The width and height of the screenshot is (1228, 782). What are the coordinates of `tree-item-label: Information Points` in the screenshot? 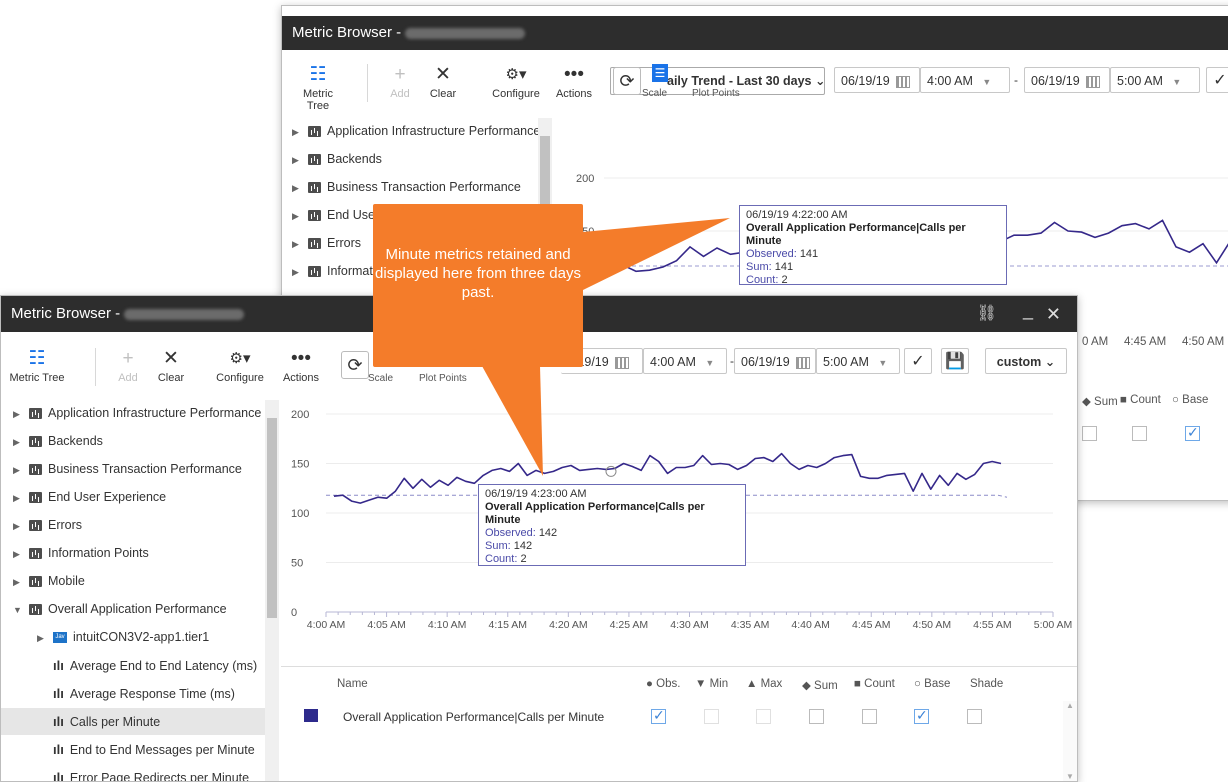 It's located at (98, 553).